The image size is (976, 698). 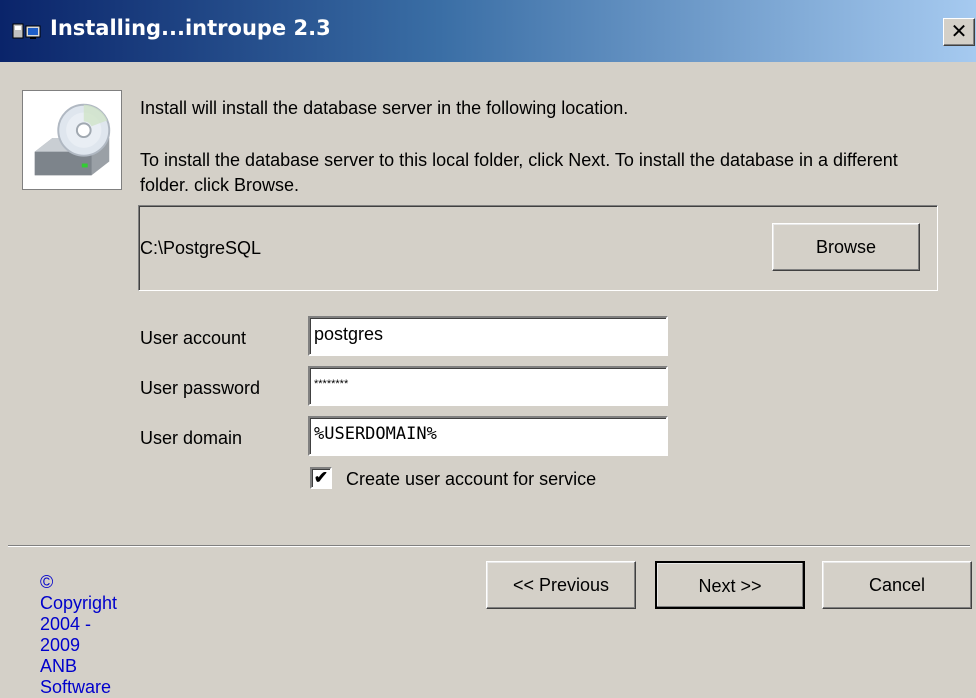 I want to click on next-button: Next >>, so click(x=730, y=585).